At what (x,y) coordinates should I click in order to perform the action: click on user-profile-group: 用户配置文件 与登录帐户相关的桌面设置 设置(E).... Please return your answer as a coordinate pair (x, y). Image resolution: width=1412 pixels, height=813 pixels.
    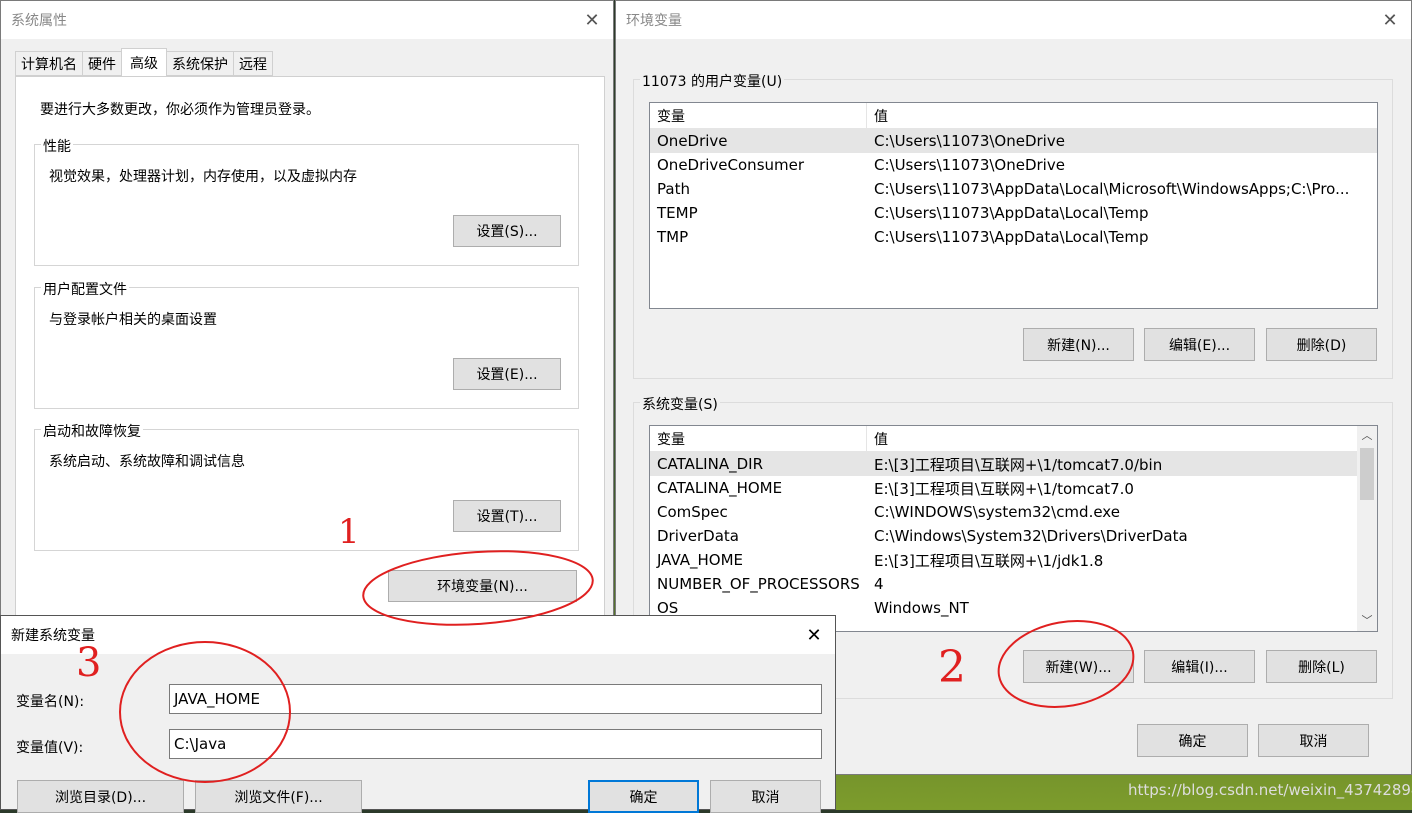
    Looking at the image, I should click on (306, 344).